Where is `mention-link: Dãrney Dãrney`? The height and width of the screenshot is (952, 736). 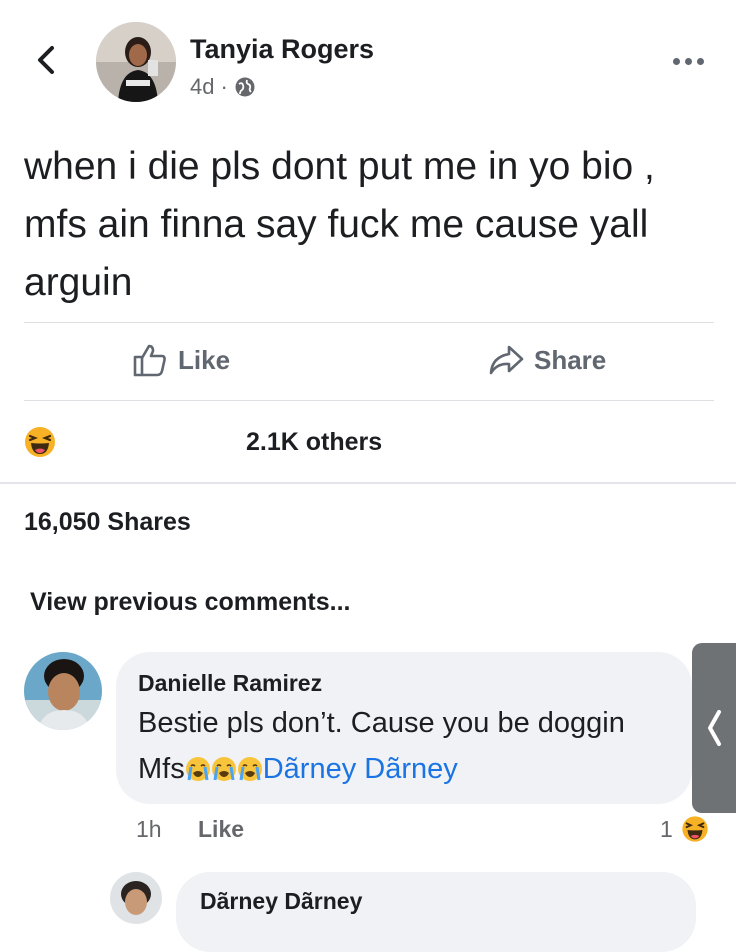 mention-link: Dãrney Dãrney is located at coordinates (360, 769).